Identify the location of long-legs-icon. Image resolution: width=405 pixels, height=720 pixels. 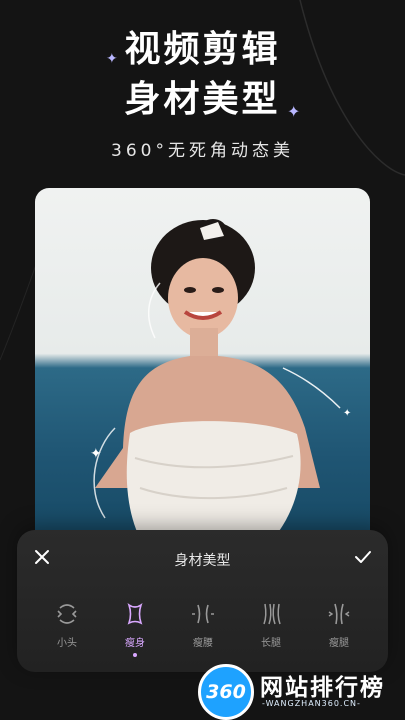
(272, 614).